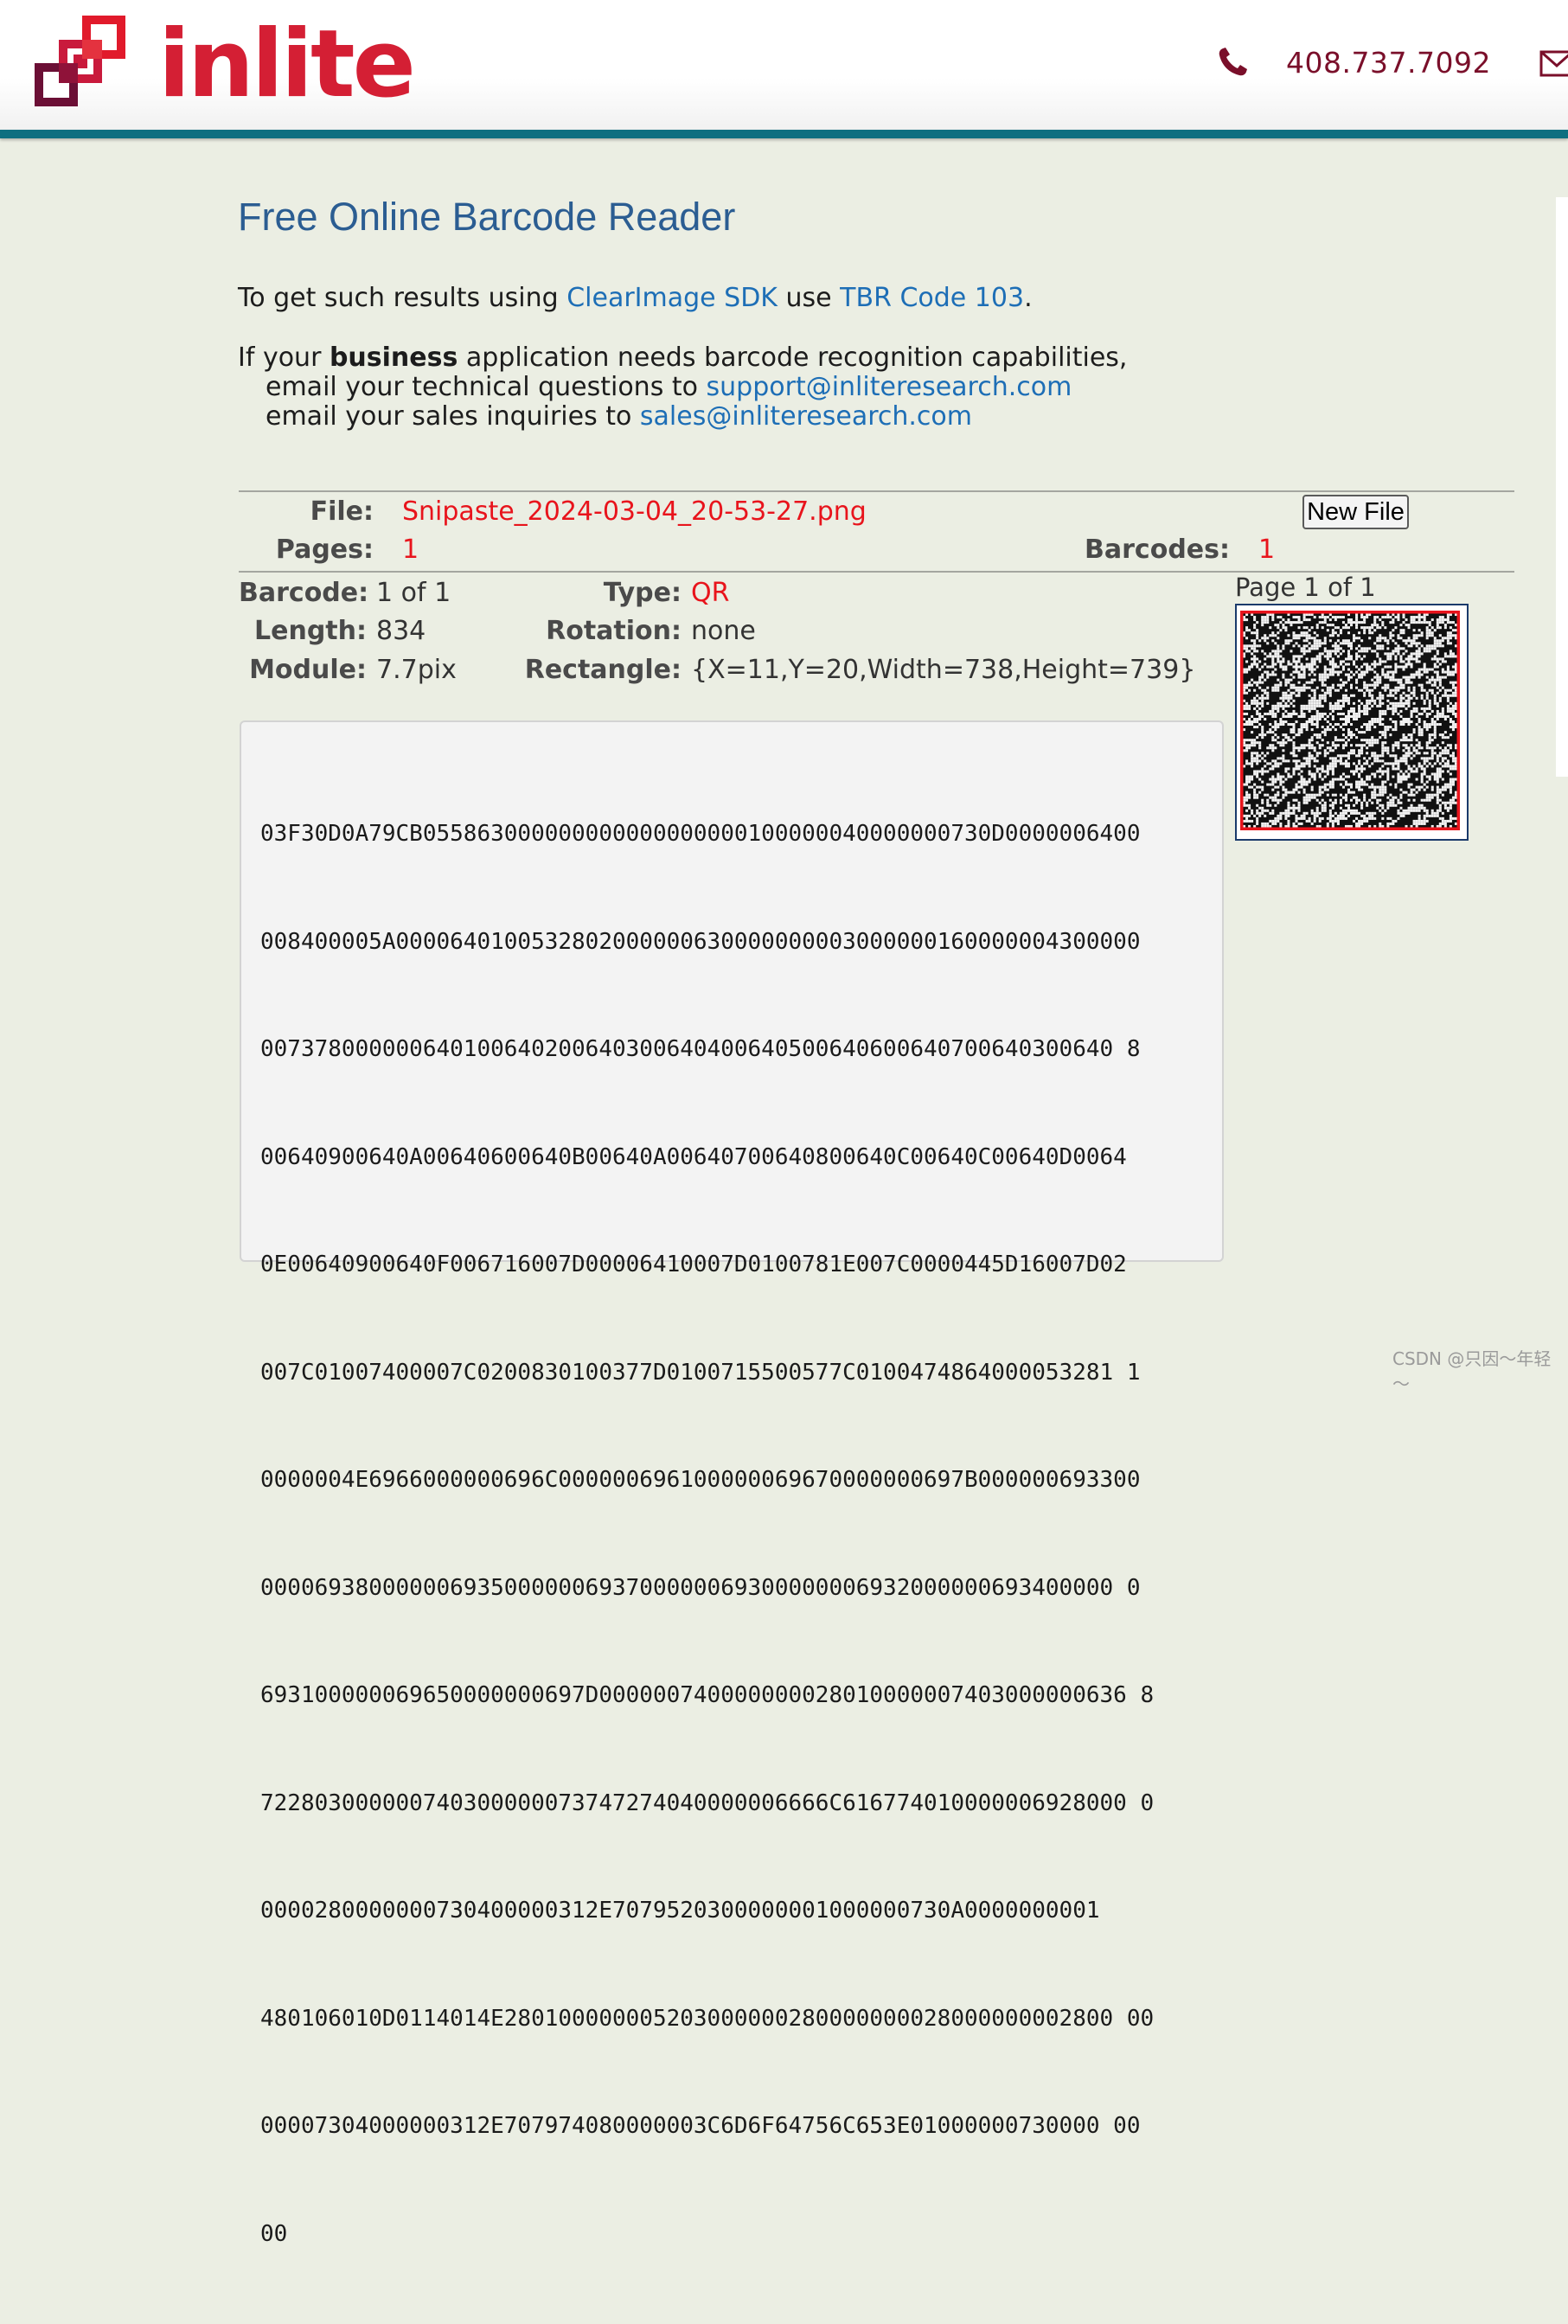 This screenshot has width=1568, height=2324. What do you see at coordinates (287, 64) in the screenshot?
I see `logo-text: inlite` at bounding box center [287, 64].